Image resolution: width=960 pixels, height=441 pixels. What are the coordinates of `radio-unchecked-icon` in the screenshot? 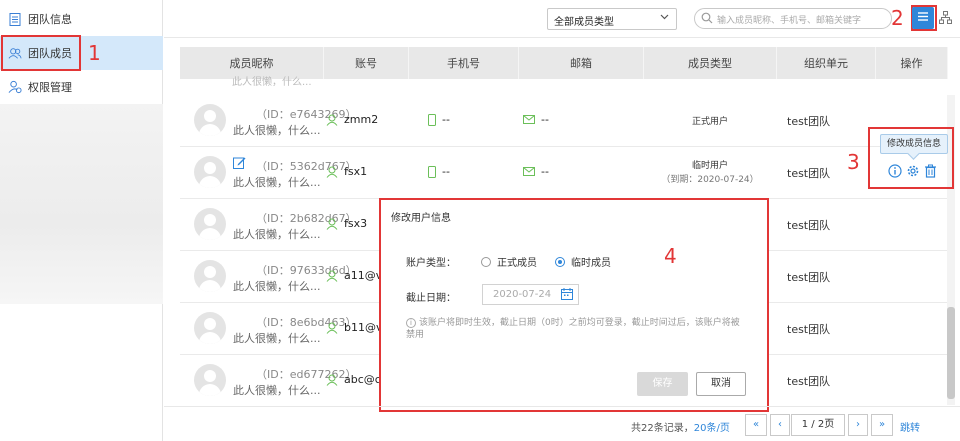 It's located at (486, 261).